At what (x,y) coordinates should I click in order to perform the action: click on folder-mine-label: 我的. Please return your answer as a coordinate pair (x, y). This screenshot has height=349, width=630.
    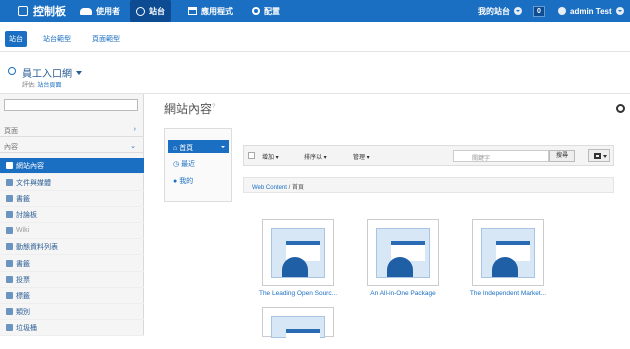
    Looking at the image, I should click on (186, 181).